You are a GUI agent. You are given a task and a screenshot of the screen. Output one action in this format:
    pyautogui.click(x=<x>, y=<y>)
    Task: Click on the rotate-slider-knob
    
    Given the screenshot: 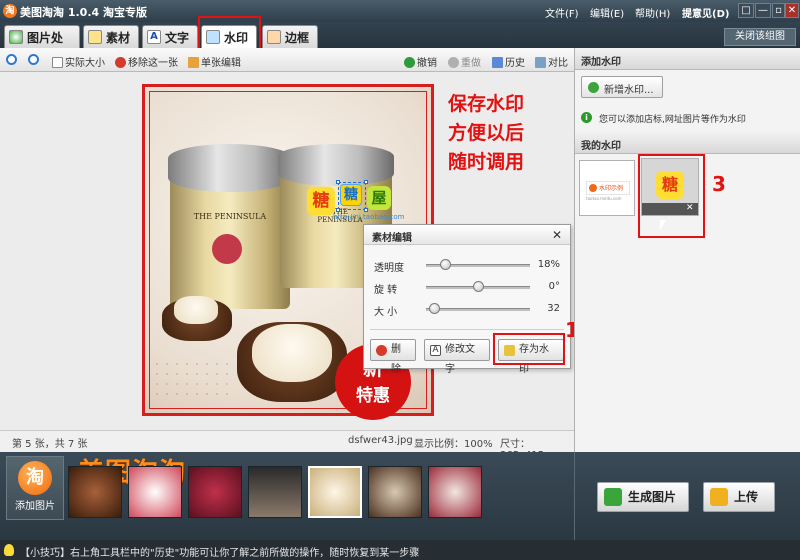 What is the action you would take?
    pyautogui.click(x=478, y=286)
    